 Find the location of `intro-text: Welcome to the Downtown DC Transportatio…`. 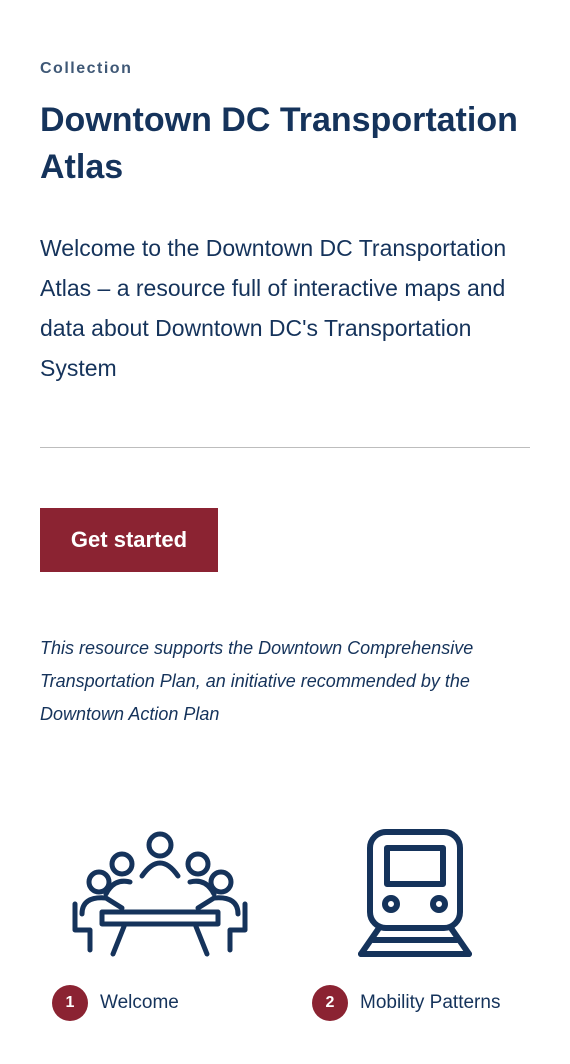

intro-text: Welcome to the Downtown DC Transportatio… is located at coordinates (273, 308).